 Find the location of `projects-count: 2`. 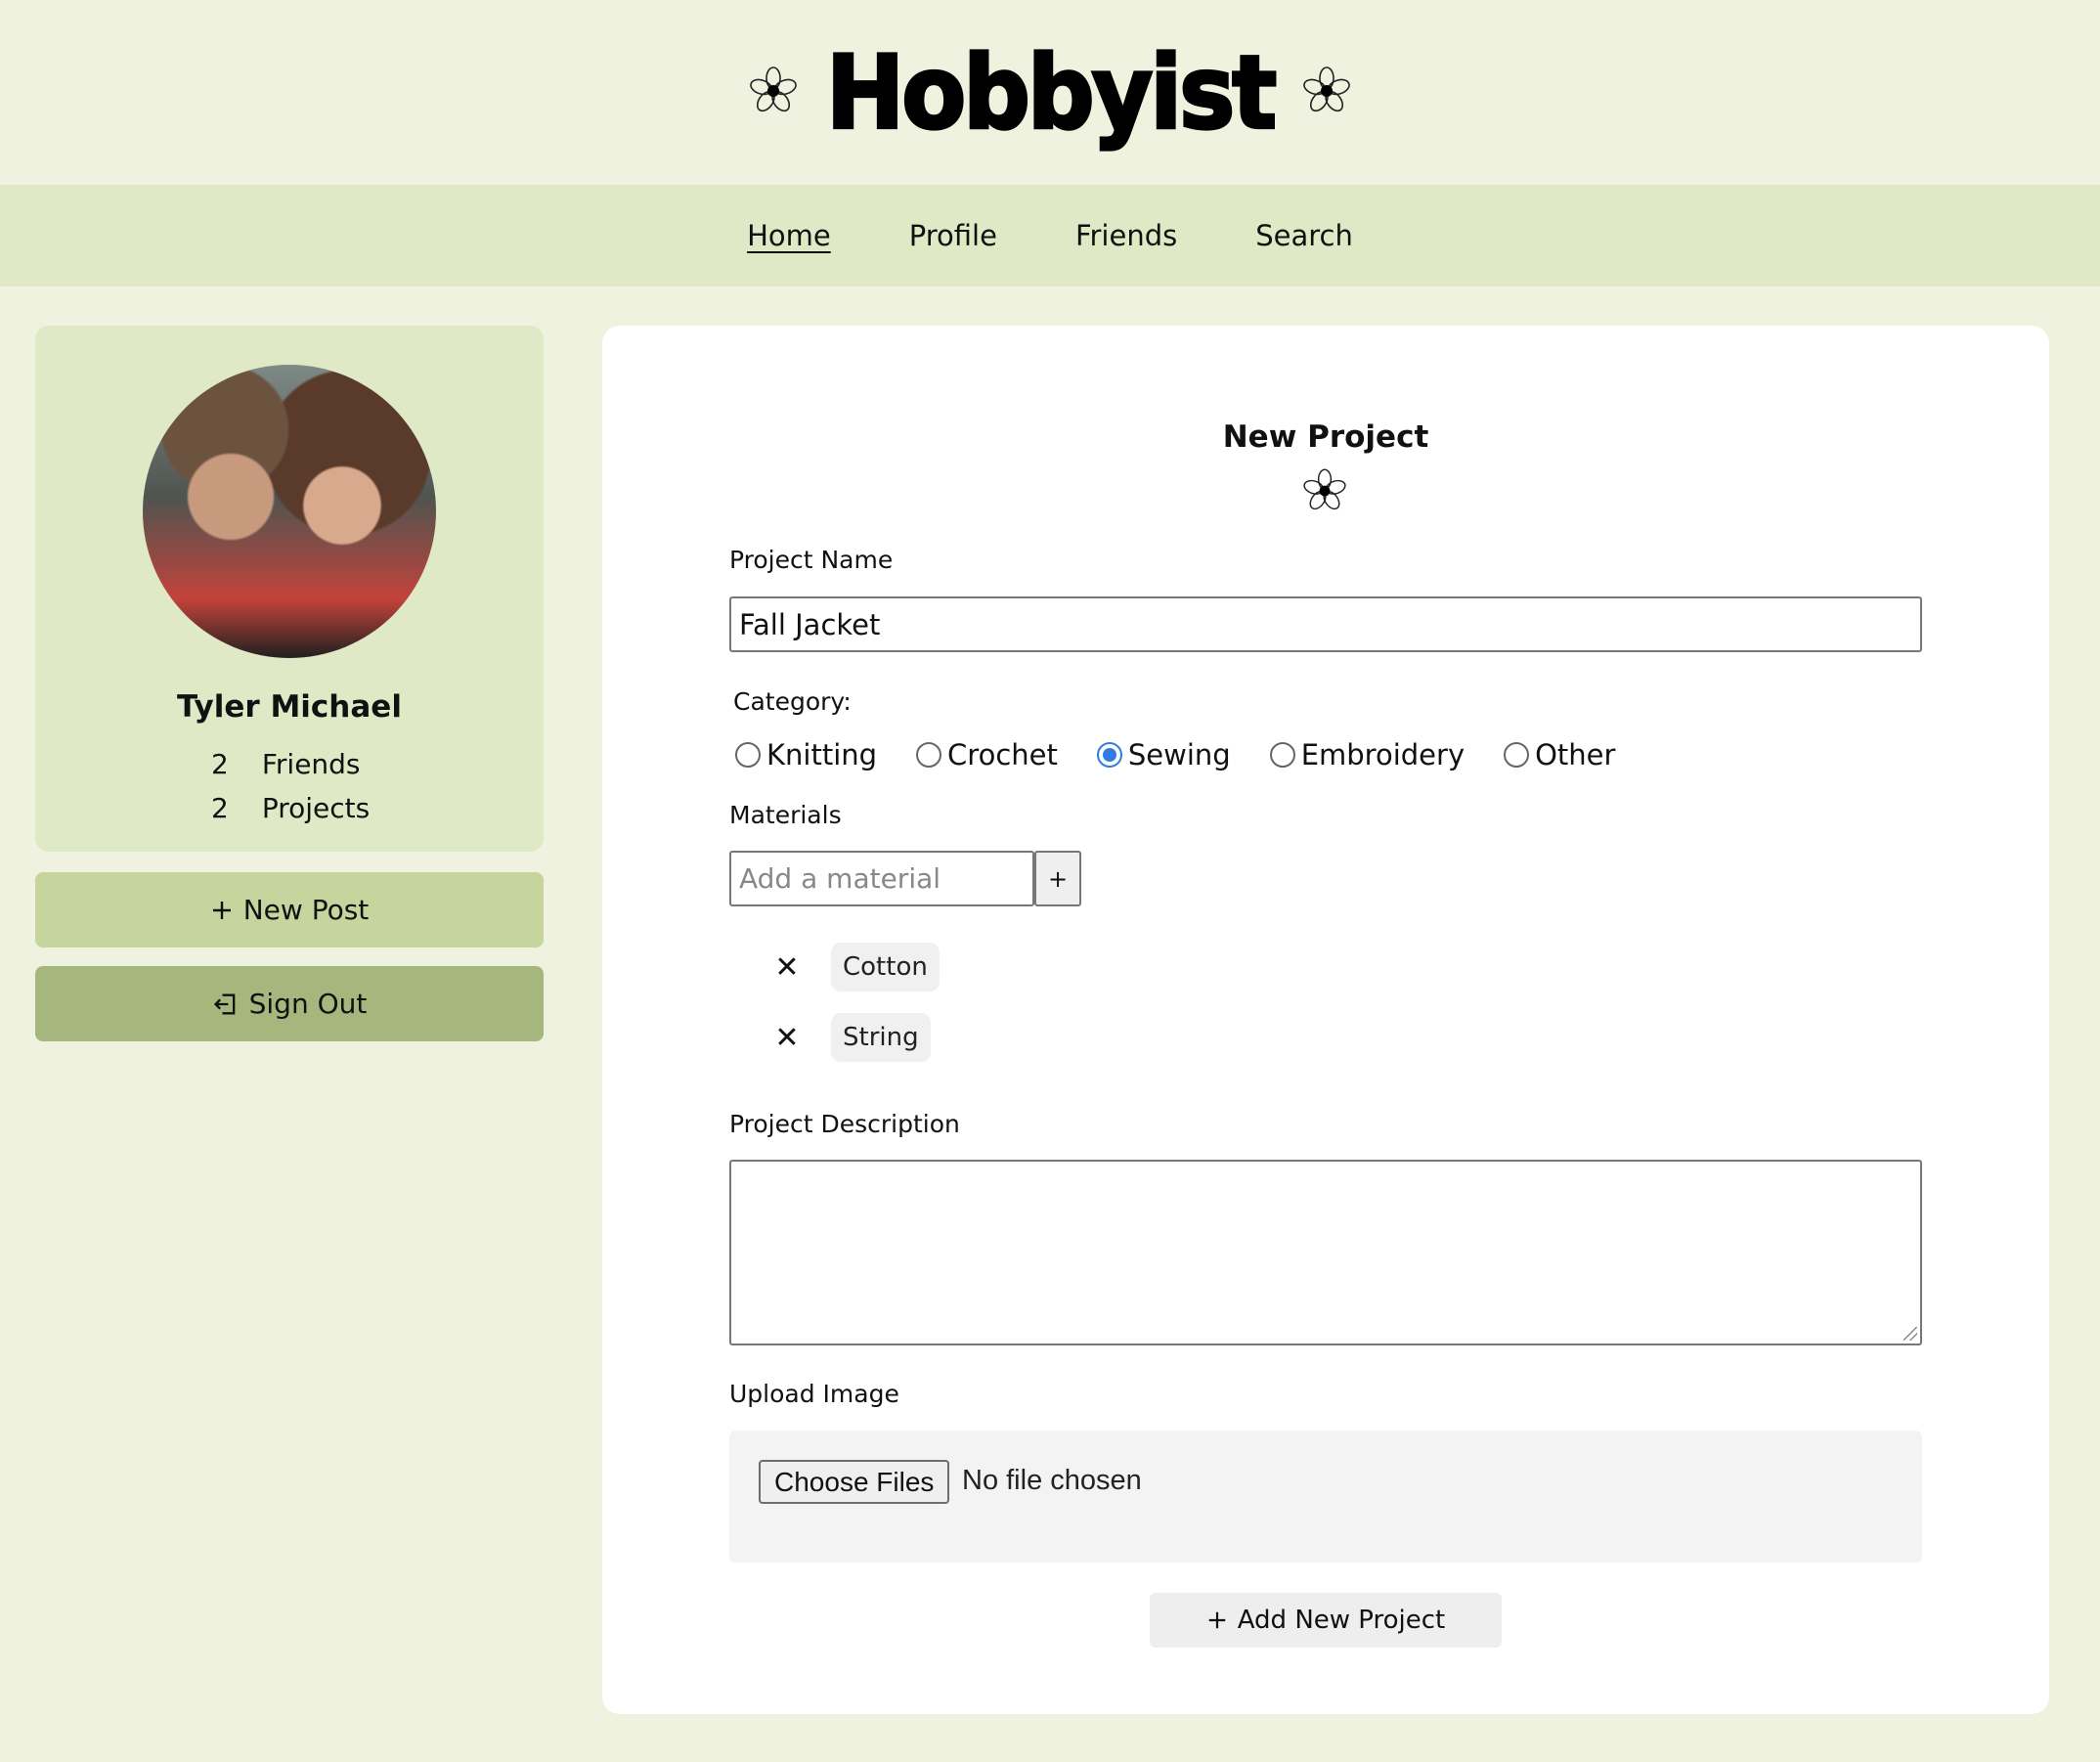

projects-count: 2 is located at coordinates (220, 808).